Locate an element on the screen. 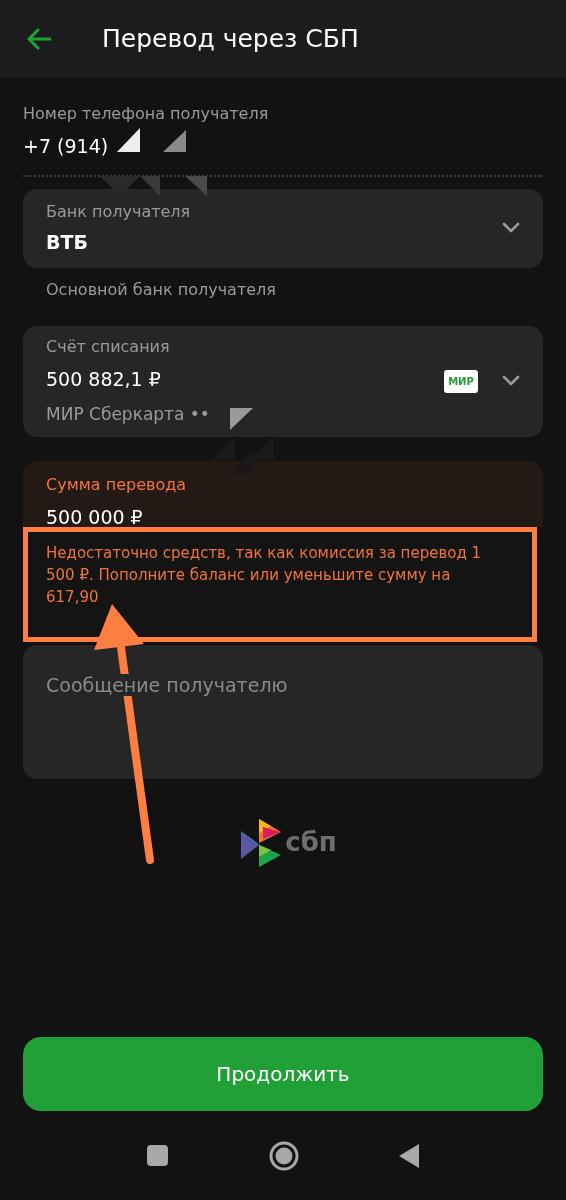 The width and height of the screenshot is (566, 1200). card-name: МИР Сберкарта •• is located at coordinates (128, 414).